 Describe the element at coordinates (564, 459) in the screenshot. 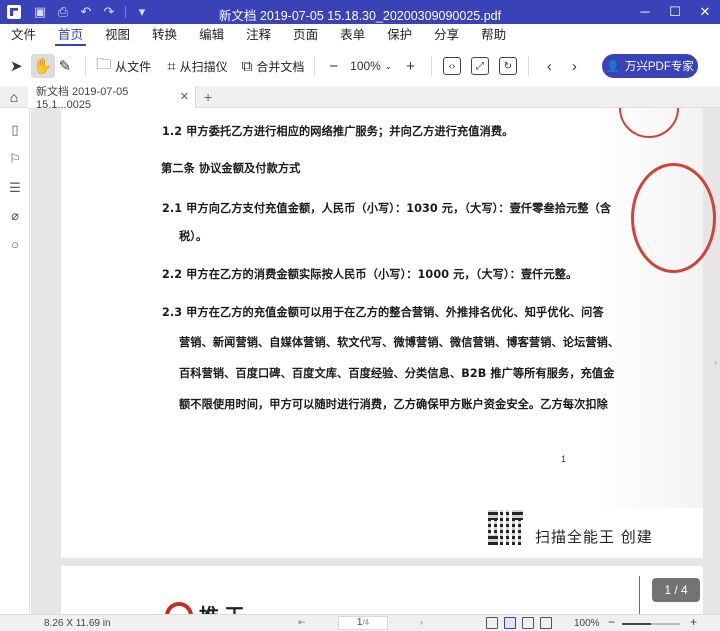

I see `page-footer-number: 1` at that location.